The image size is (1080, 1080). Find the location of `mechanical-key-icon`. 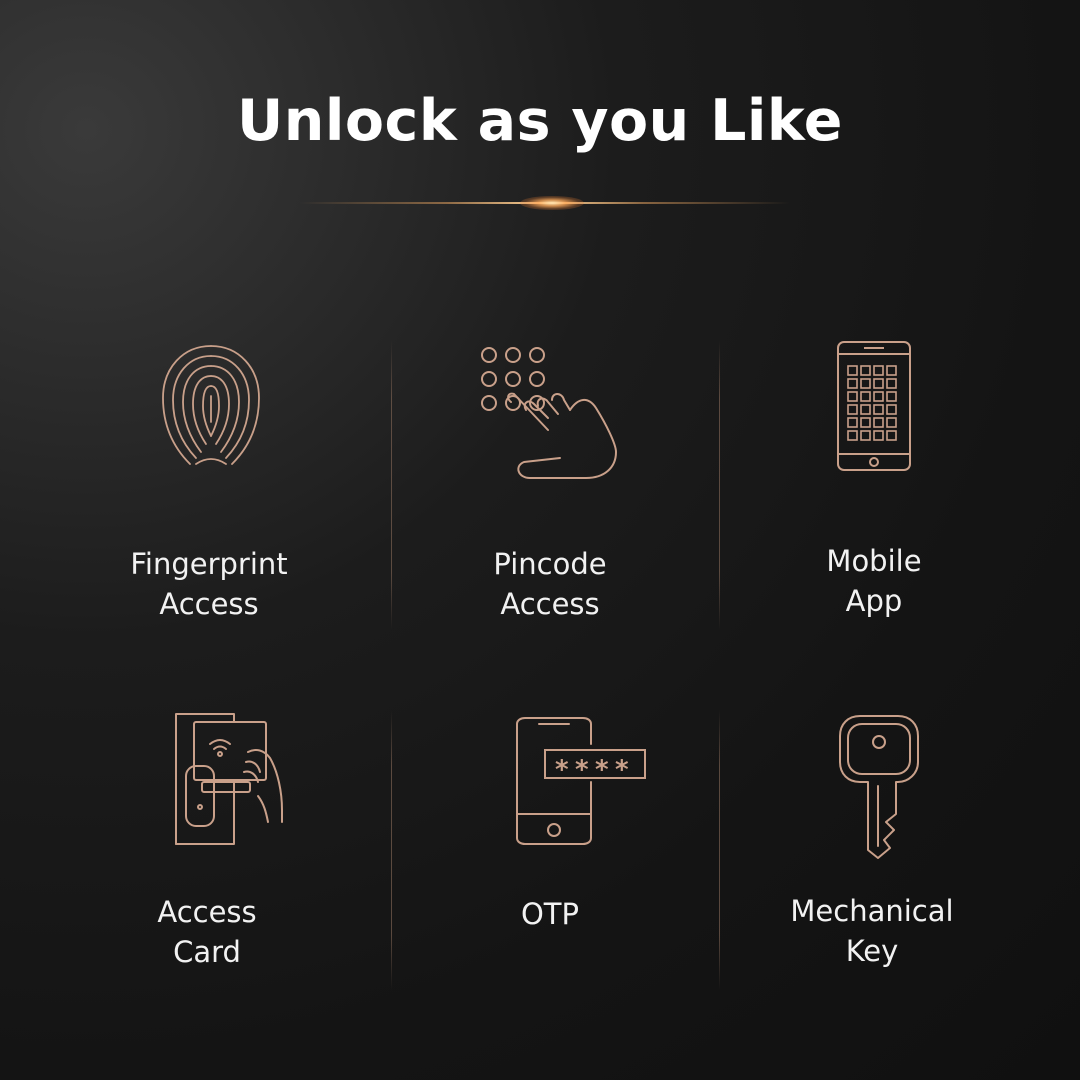

mechanical-key-icon is located at coordinates (879, 787).